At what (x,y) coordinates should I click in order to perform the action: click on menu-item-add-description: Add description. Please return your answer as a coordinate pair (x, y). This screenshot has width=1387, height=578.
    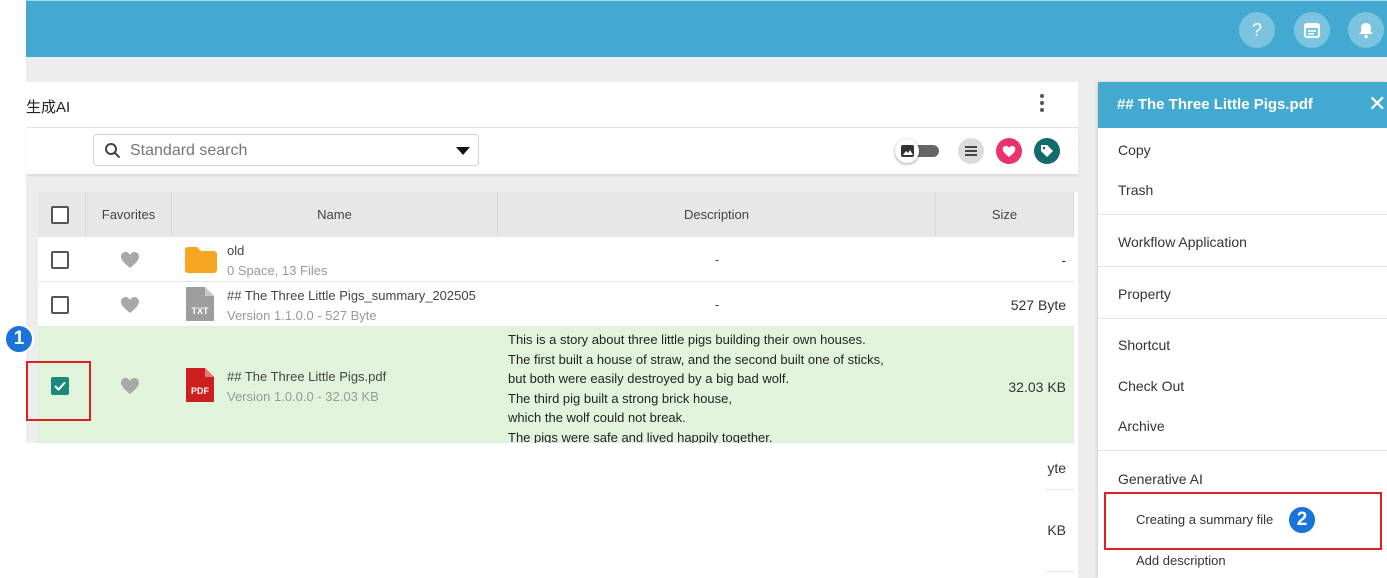
    Looking at the image, I should click on (1181, 560).